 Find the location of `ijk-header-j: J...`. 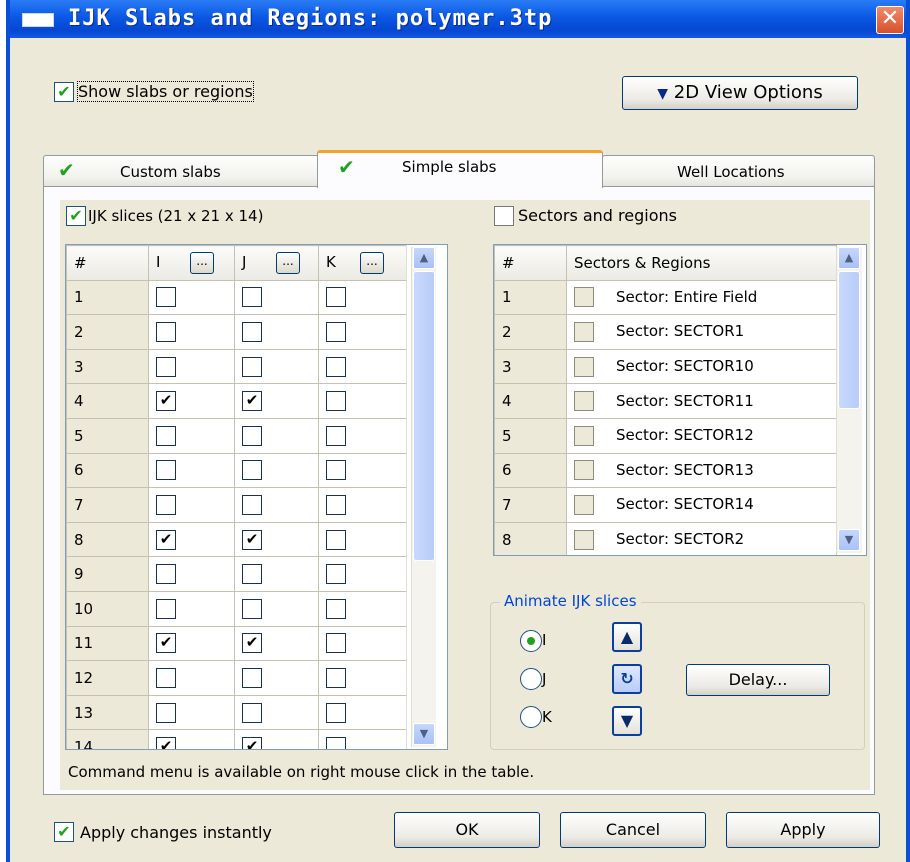

ijk-header-j: J... is located at coordinates (276, 263).